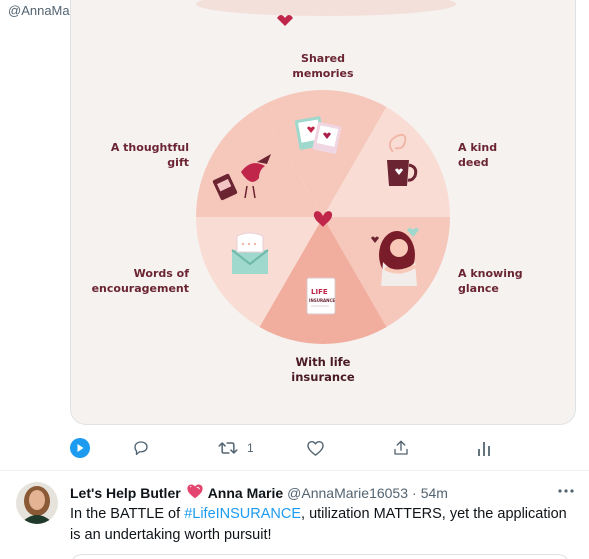 The height and width of the screenshot is (559, 589). Describe the element at coordinates (250, 253) in the screenshot. I see `envelope-icon` at that location.